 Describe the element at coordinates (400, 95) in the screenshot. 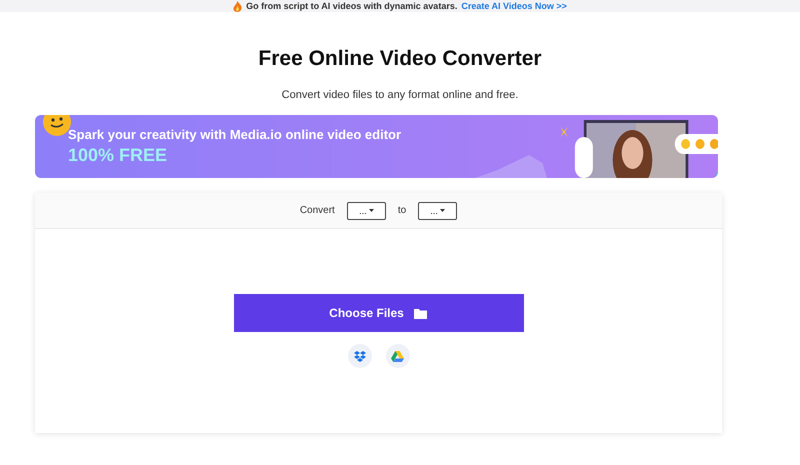

I see `page-subtitle: Convert video files to any format online and free.` at that location.